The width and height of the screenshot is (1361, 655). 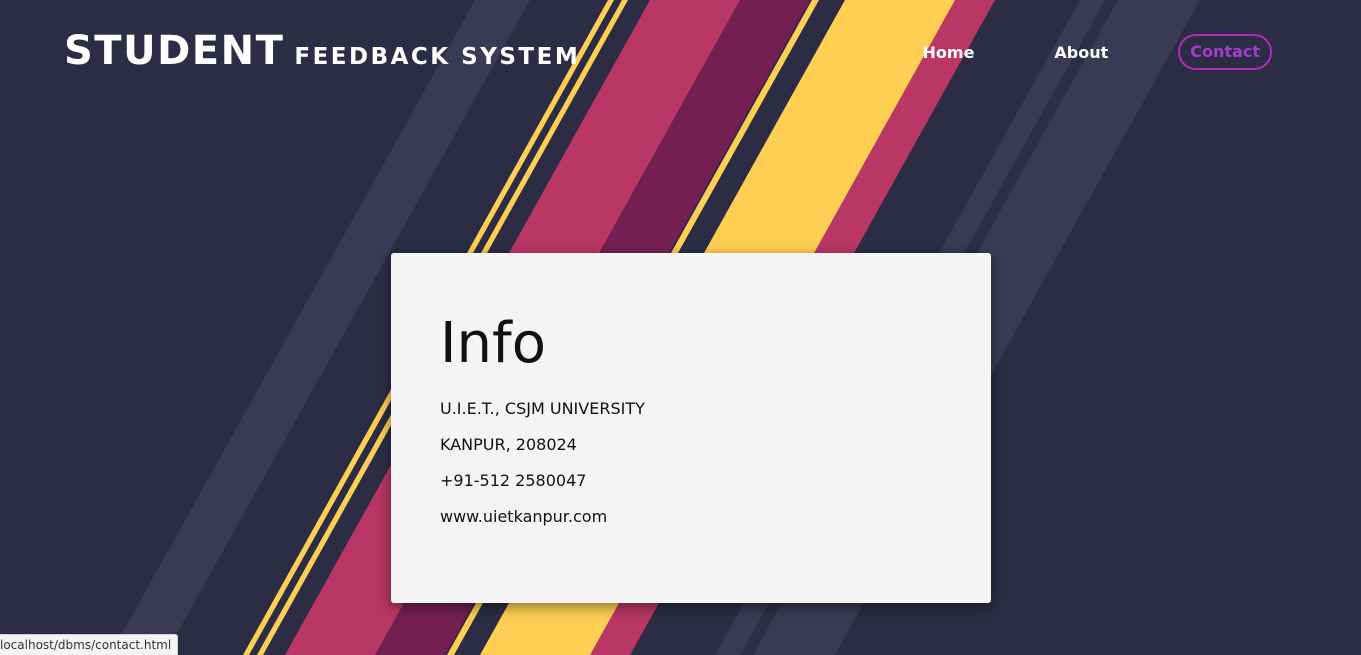 I want to click on main-nav: Home About Contact, so click(x=1097, y=52).